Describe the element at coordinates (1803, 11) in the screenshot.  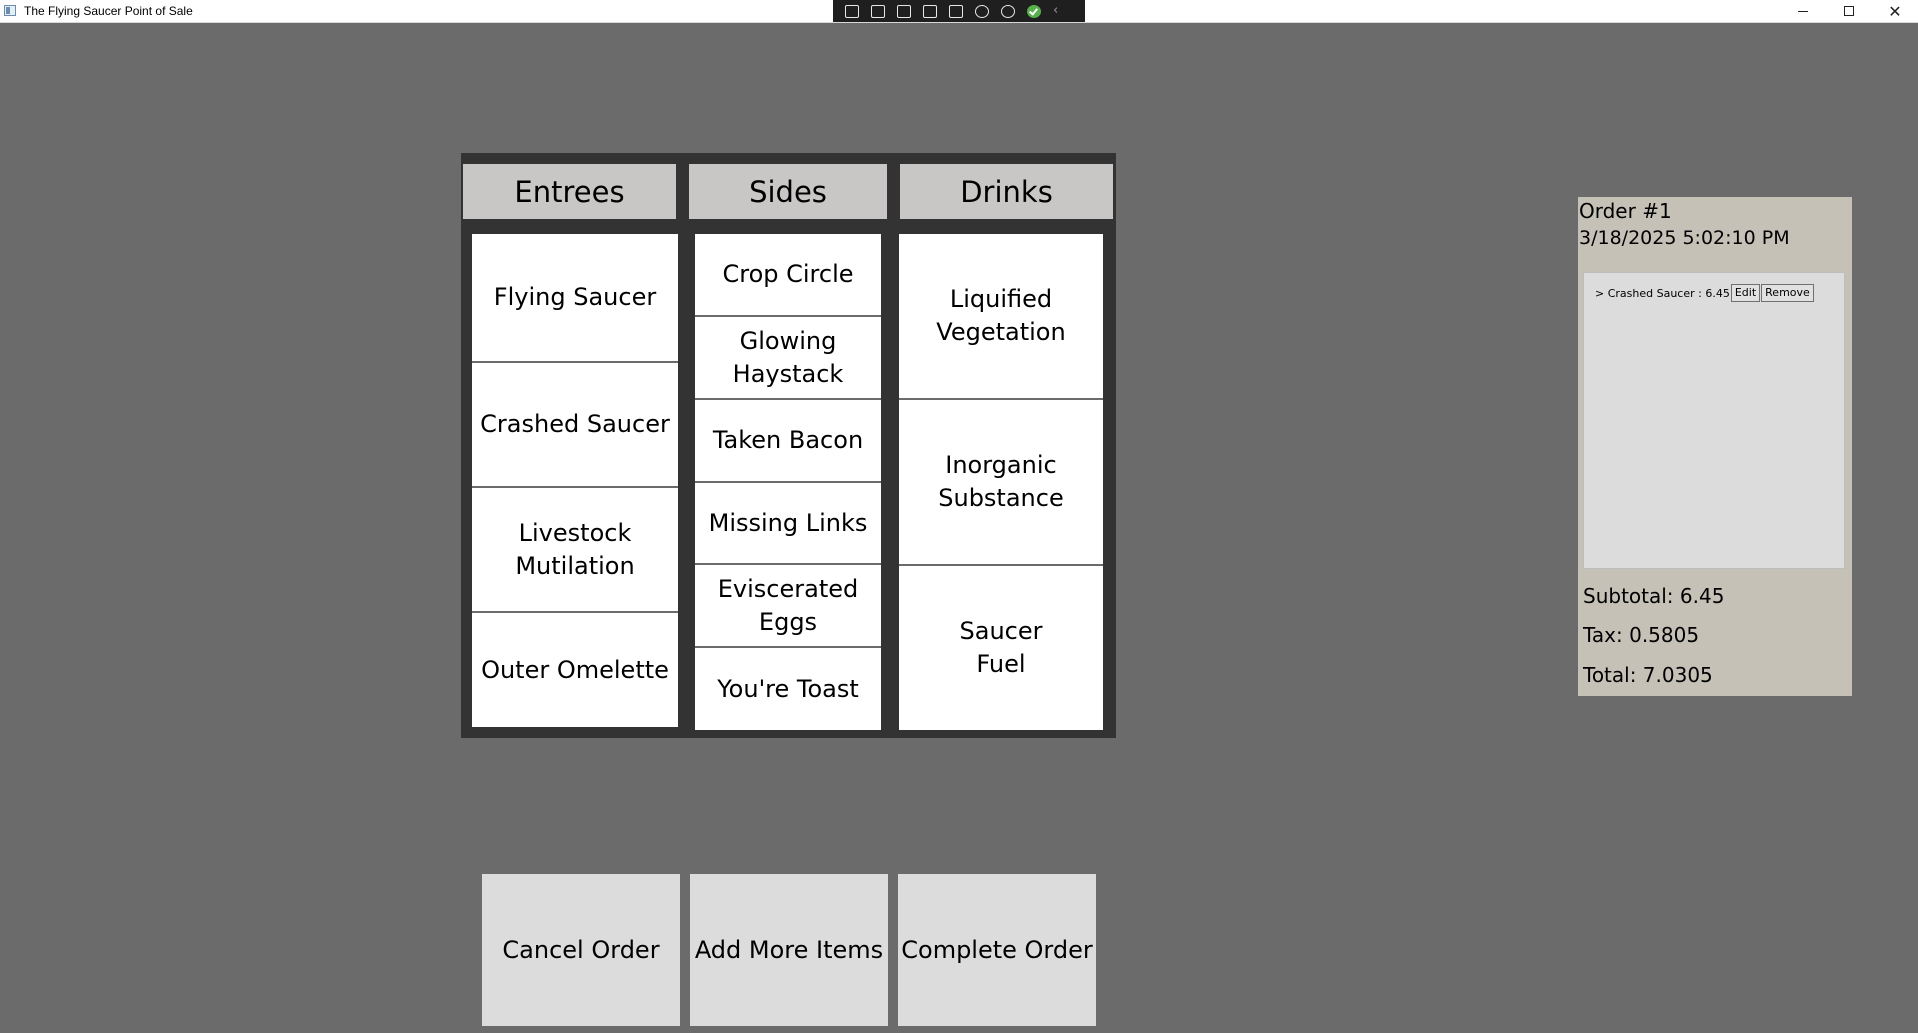
I see `minimize-button` at that location.